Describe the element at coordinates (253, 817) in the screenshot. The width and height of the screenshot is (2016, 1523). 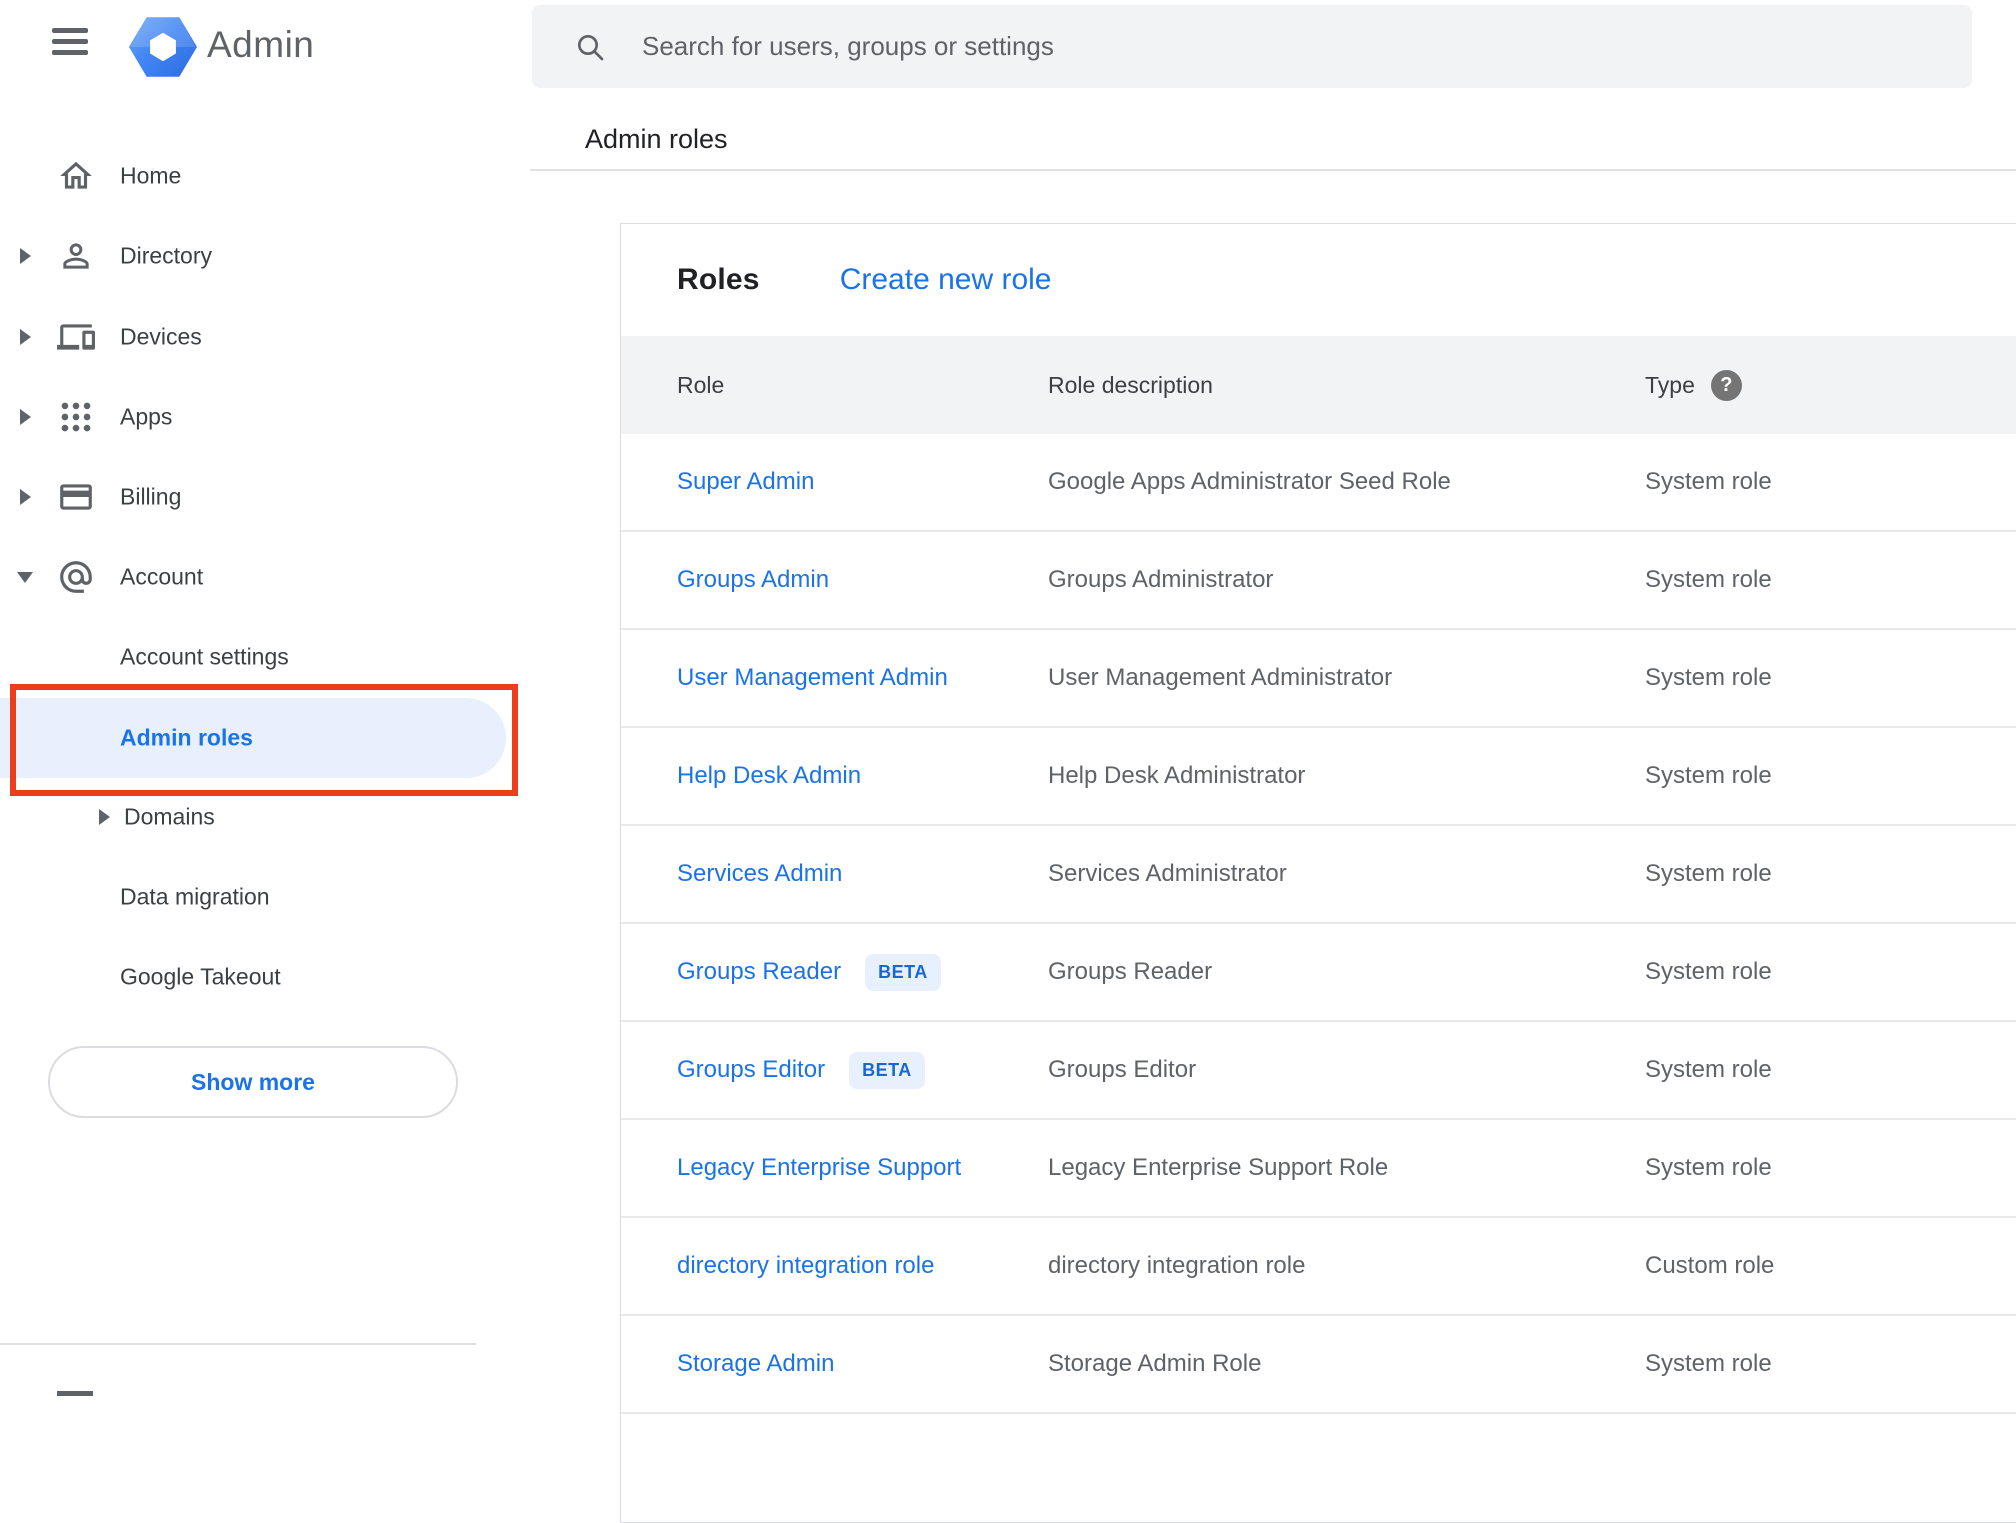
I see `sidebar-item-domains: Domains` at that location.